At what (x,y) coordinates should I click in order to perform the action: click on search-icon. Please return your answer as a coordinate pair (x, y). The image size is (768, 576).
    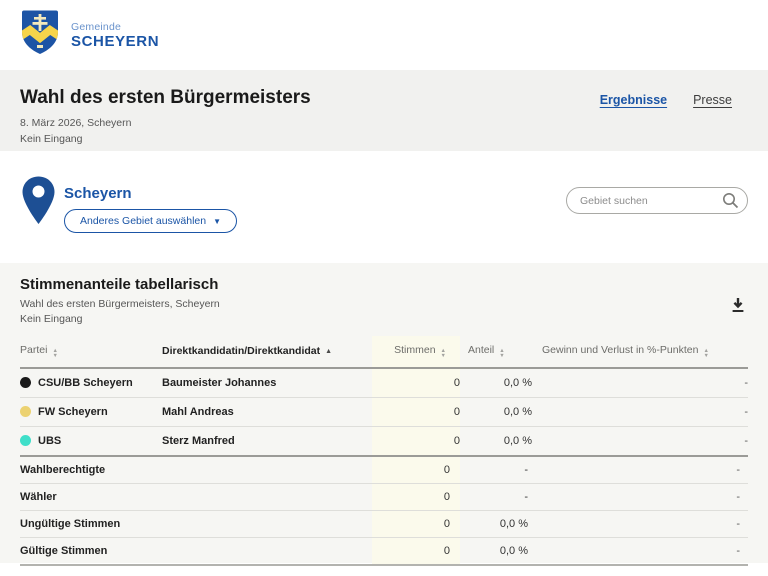
    Looking at the image, I should click on (730, 203).